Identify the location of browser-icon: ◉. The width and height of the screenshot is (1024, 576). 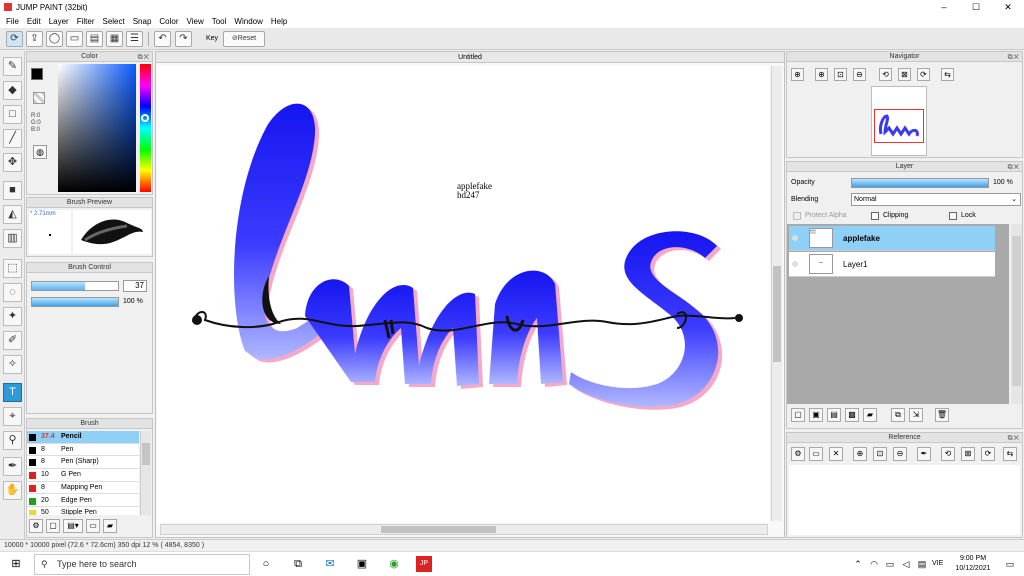
(394, 564).